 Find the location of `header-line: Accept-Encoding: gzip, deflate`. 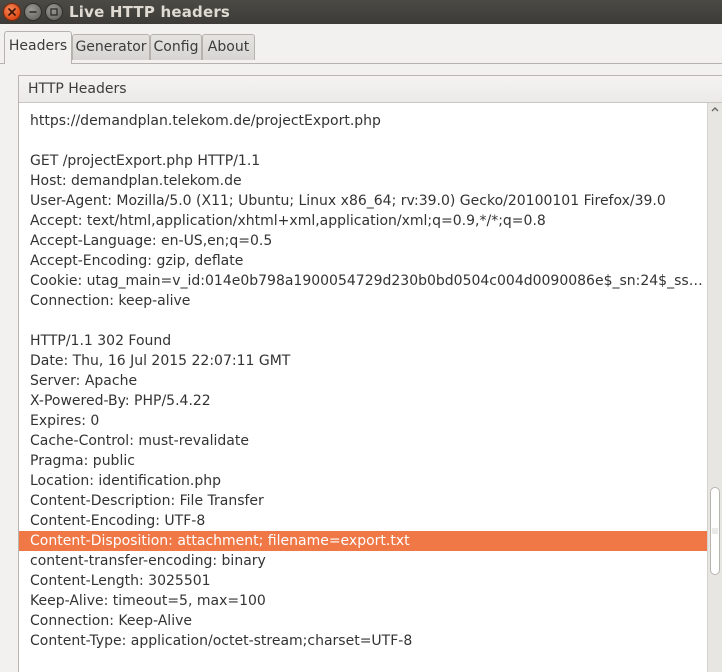

header-line: Accept-Encoding: gzip, deflate is located at coordinates (363, 261).